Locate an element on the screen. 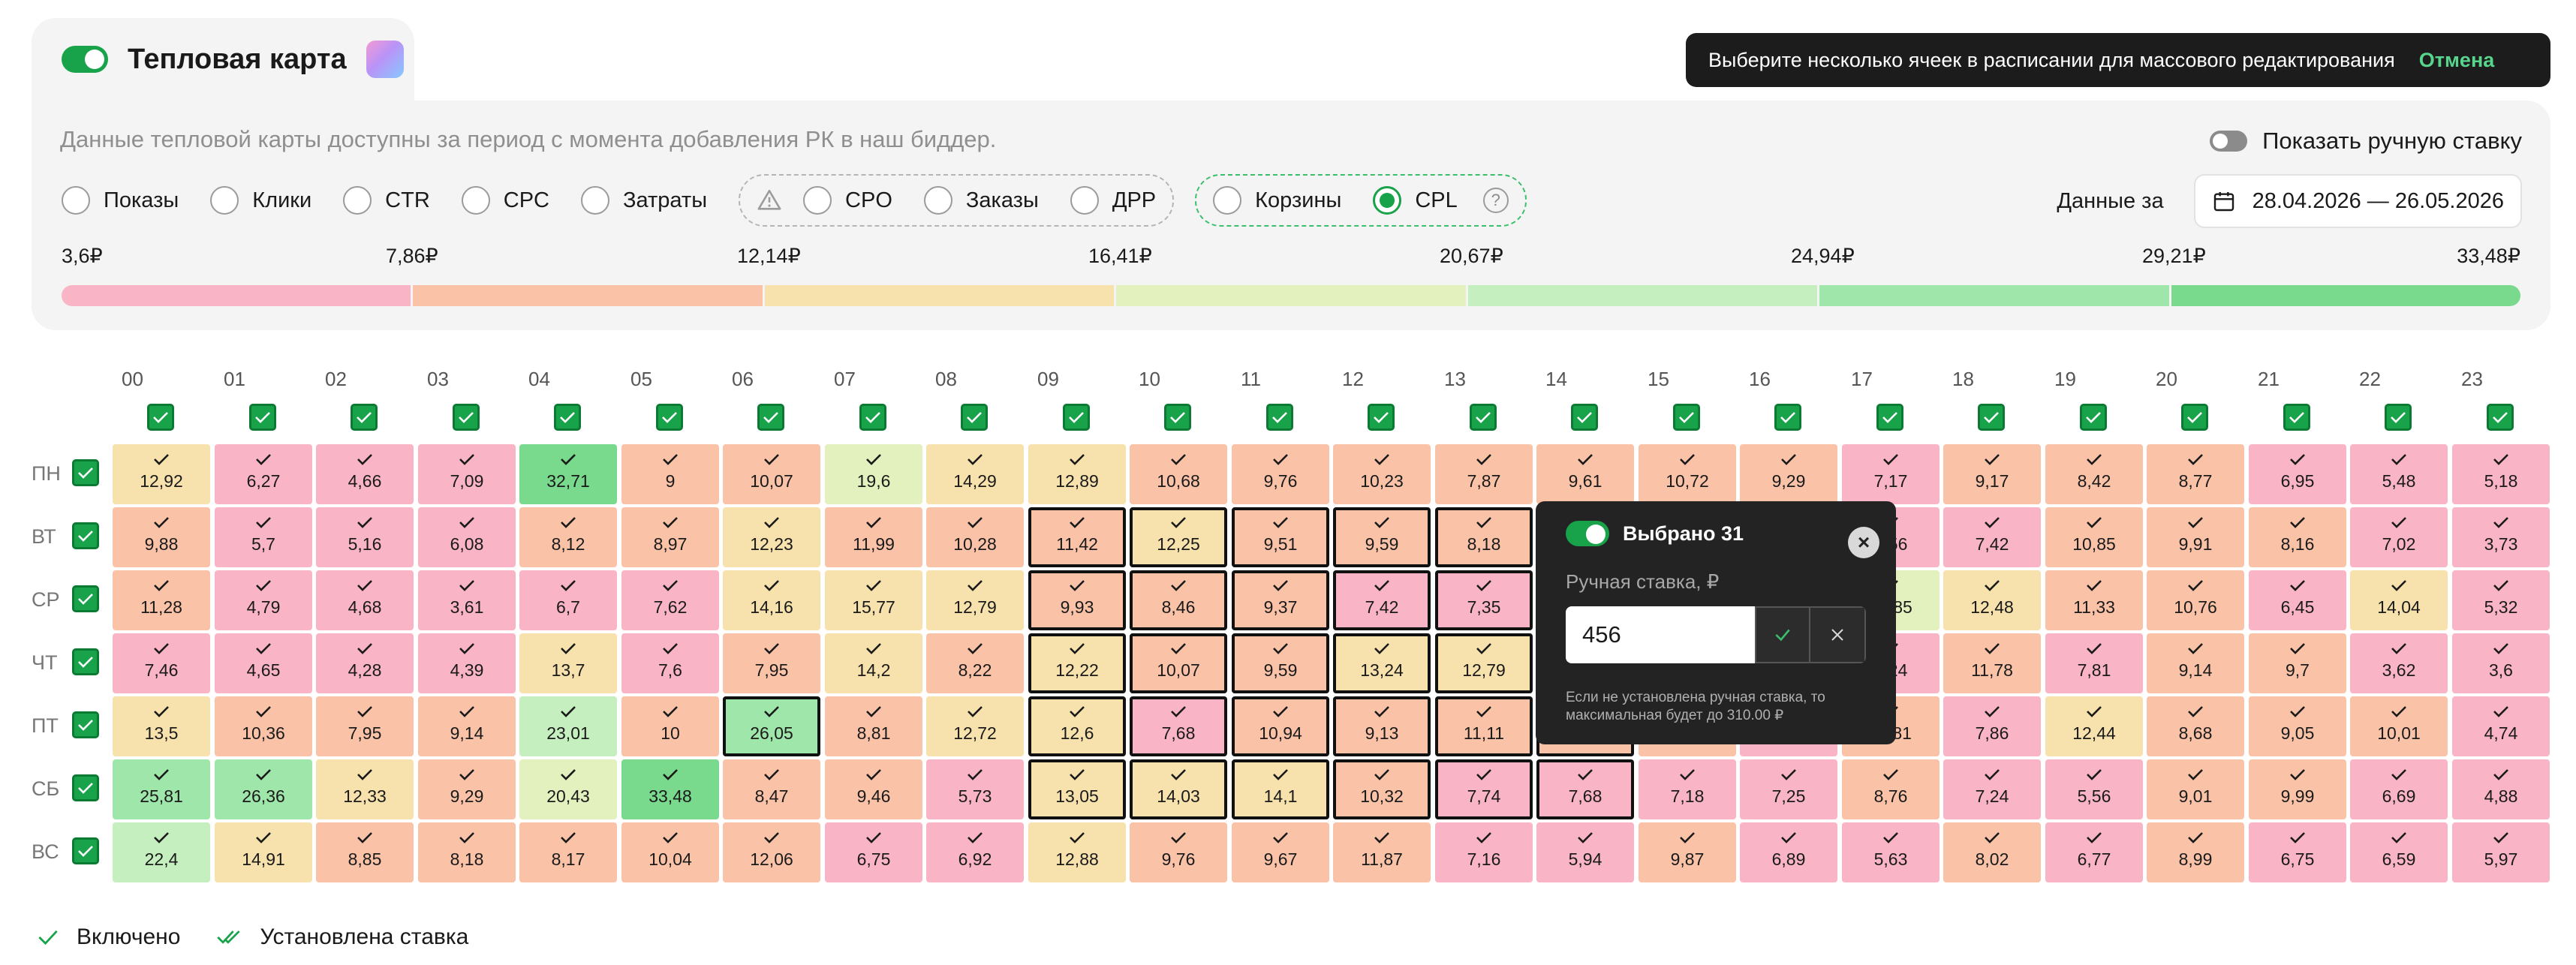  schedule-cell: 19,6 is located at coordinates (873, 474).